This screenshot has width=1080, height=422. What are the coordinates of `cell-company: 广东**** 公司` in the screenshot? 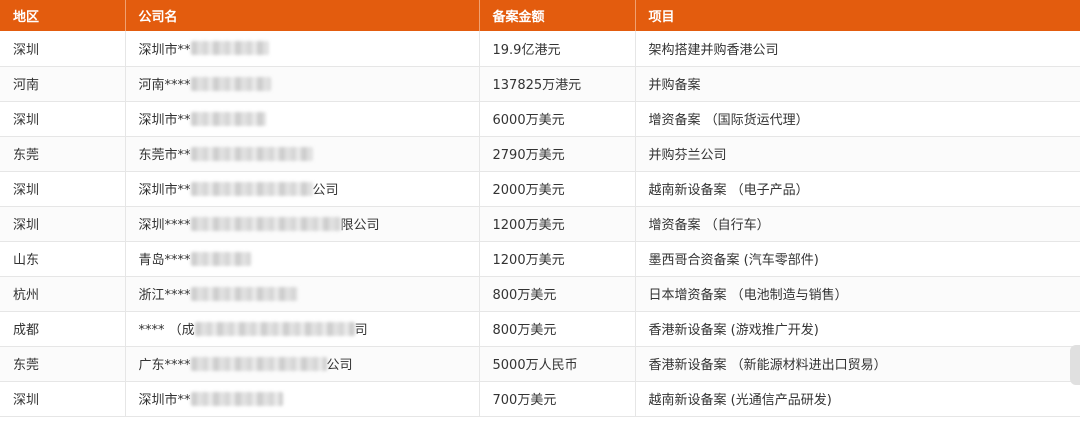 It's located at (302, 364).